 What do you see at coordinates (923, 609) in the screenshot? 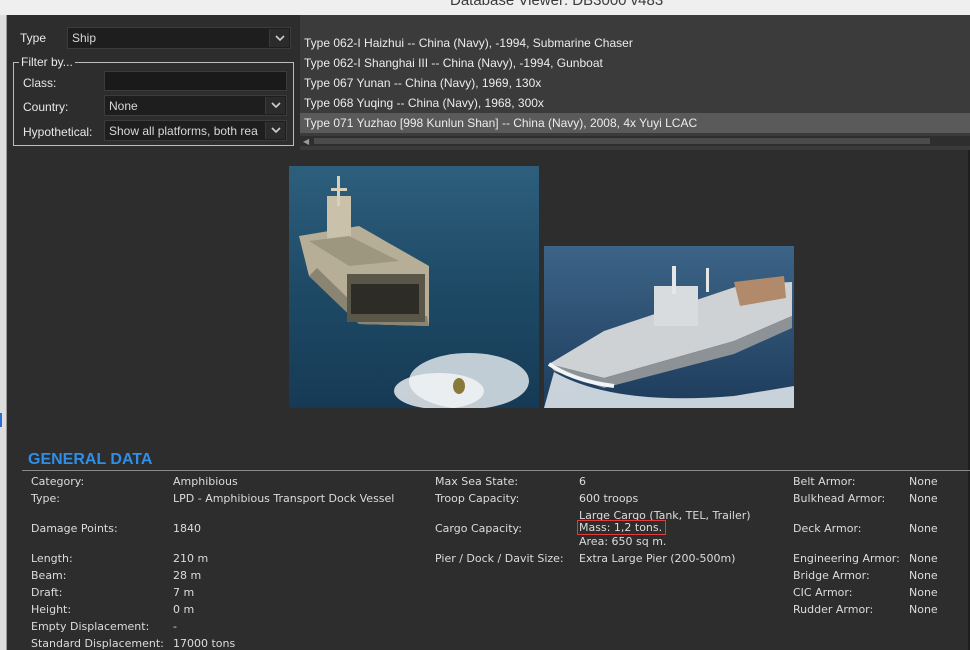
I see `rudder-armor-value: None` at bounding box center [923, 609].